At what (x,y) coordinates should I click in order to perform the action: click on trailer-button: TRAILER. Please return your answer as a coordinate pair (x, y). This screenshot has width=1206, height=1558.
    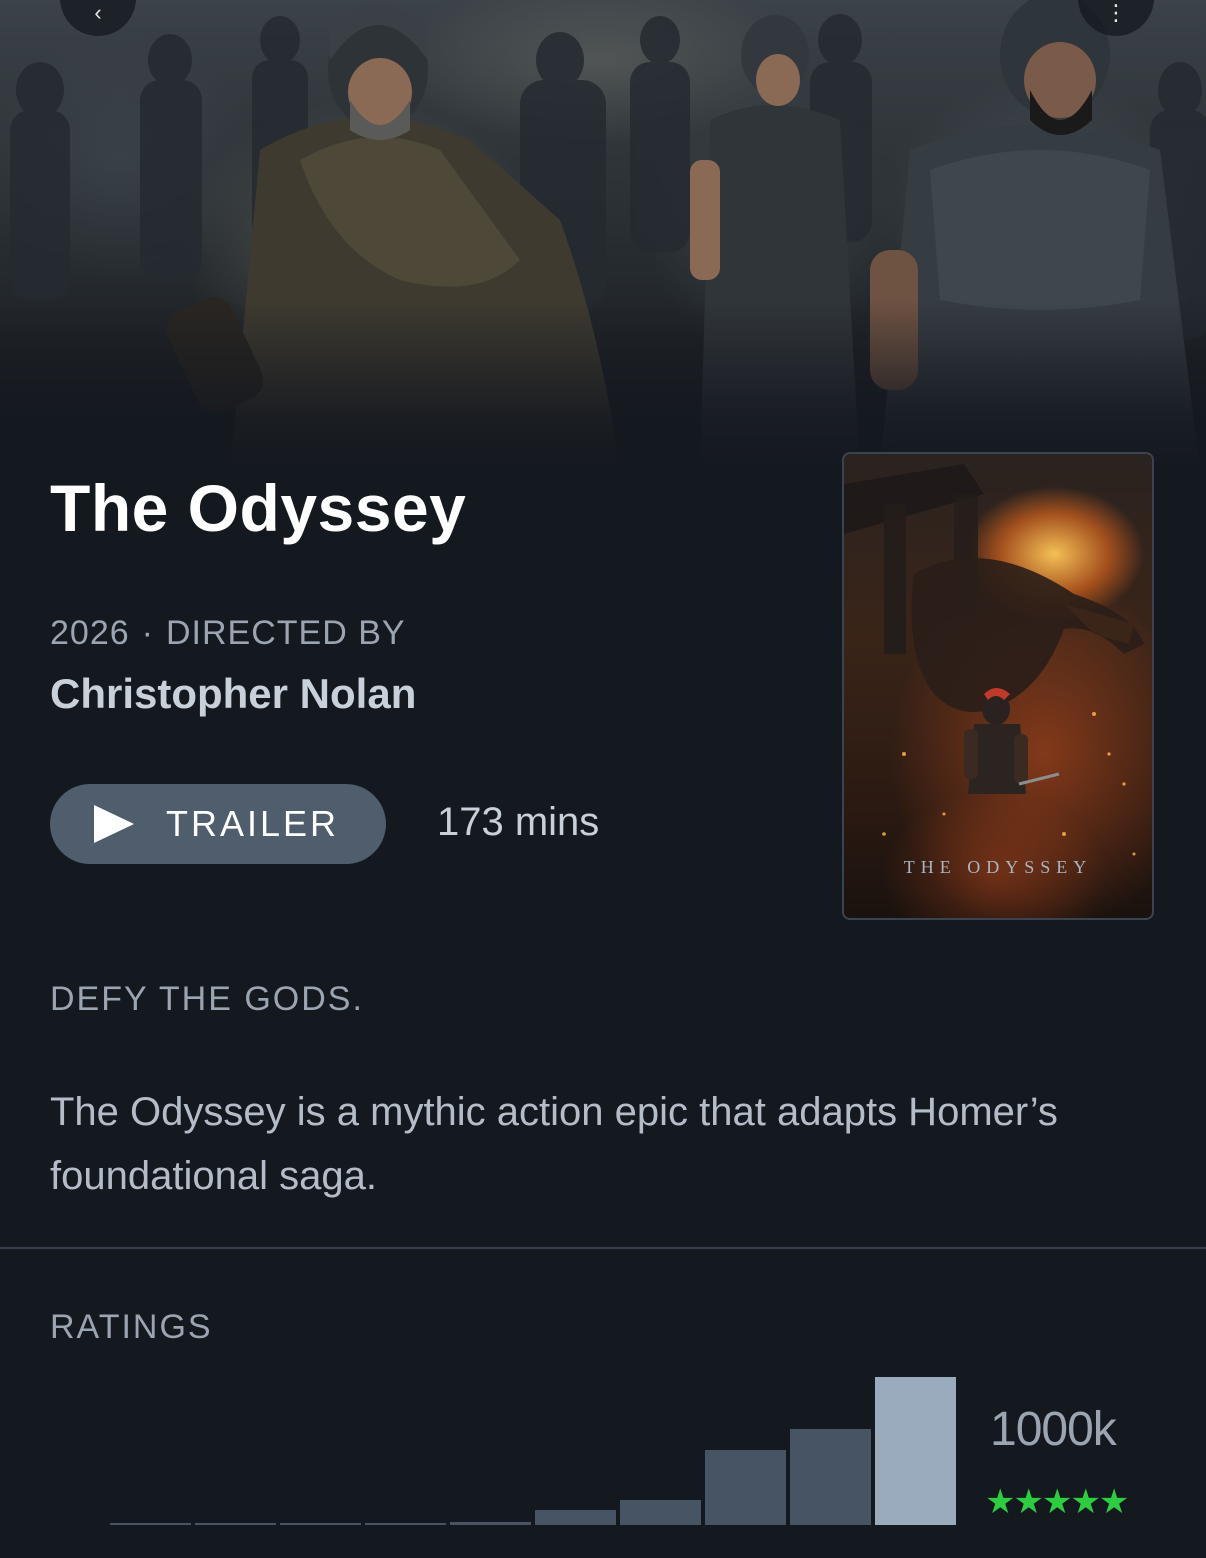
    Looking at the image, I should click on (218, 824).